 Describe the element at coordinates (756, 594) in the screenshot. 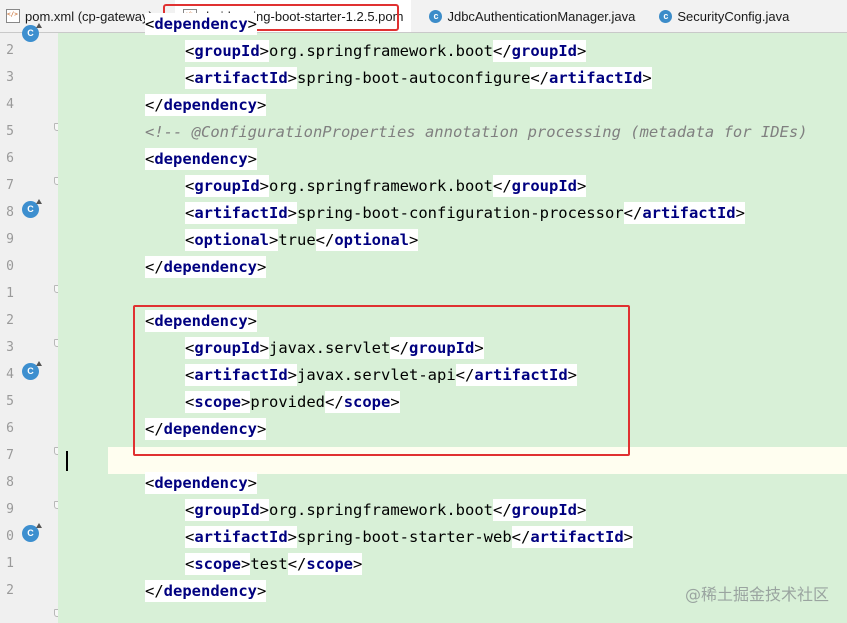

I see `watermark: @稀土掘金技术社区` at that location.